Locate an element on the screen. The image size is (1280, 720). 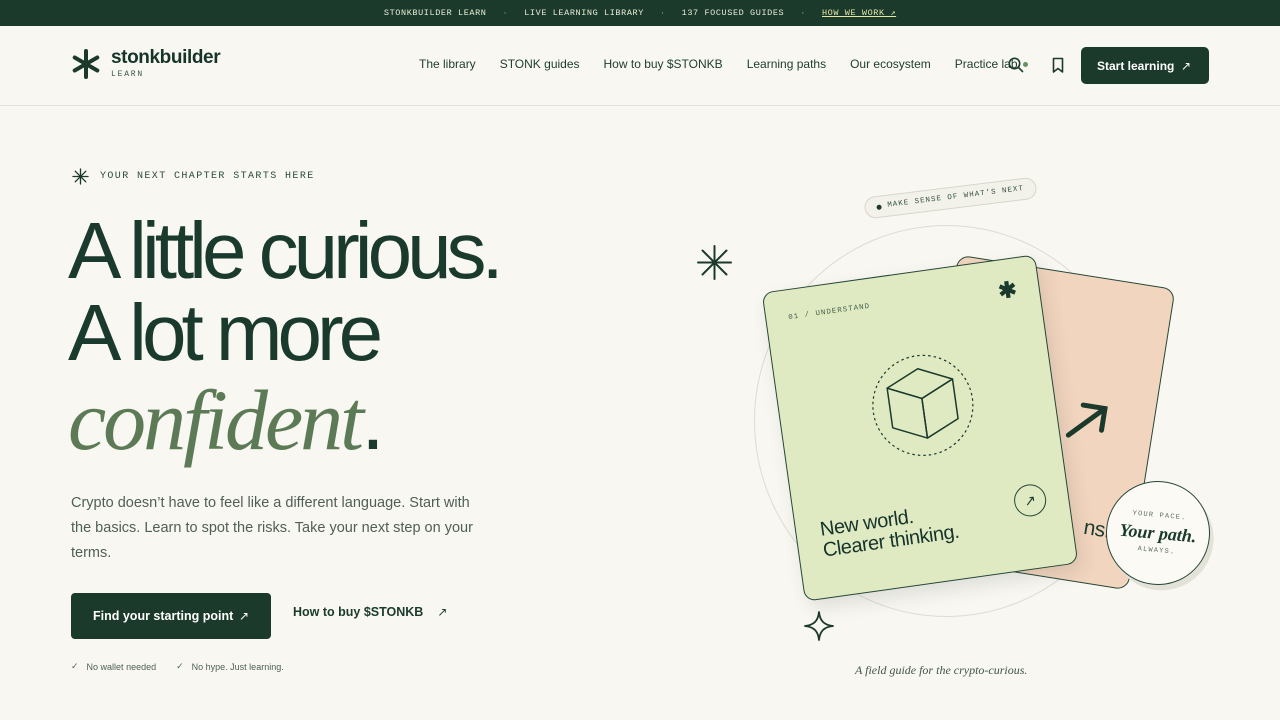
card-title: New world. Clearer thinking. is located at coordinates (890, 531).